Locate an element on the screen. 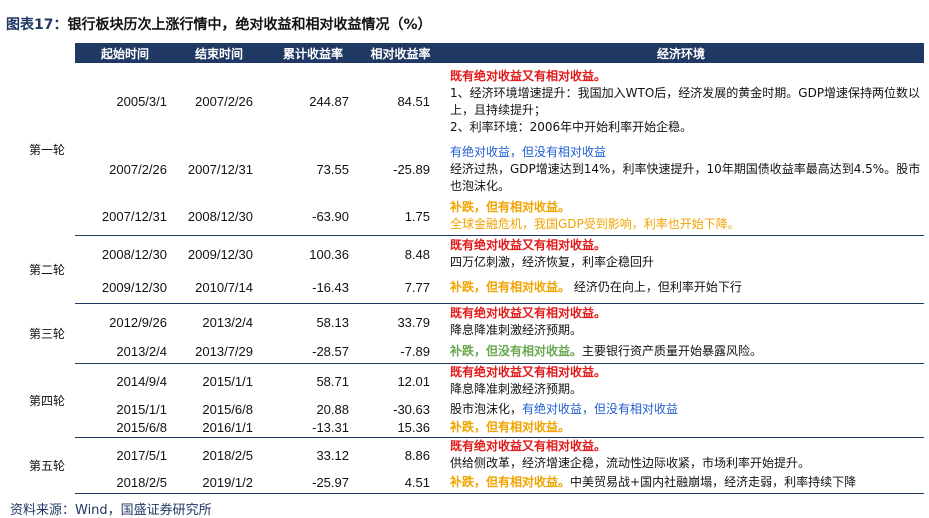 The width and height of the screenshot is (929, 518). env-cell: 股市泡沫化，有绝对收益，但没有相对收益 is located at coordinates (681, 409).